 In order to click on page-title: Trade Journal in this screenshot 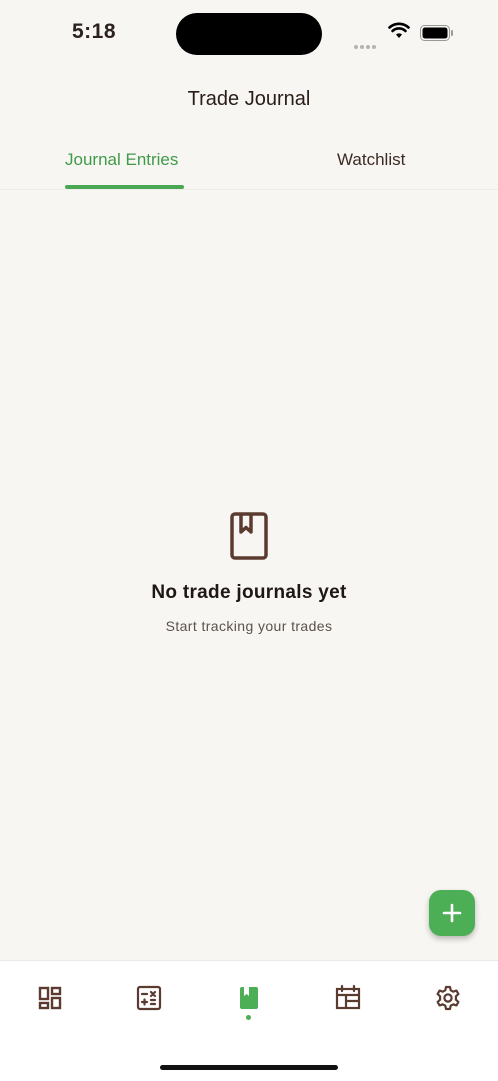, I will do `click(249, 99)`.